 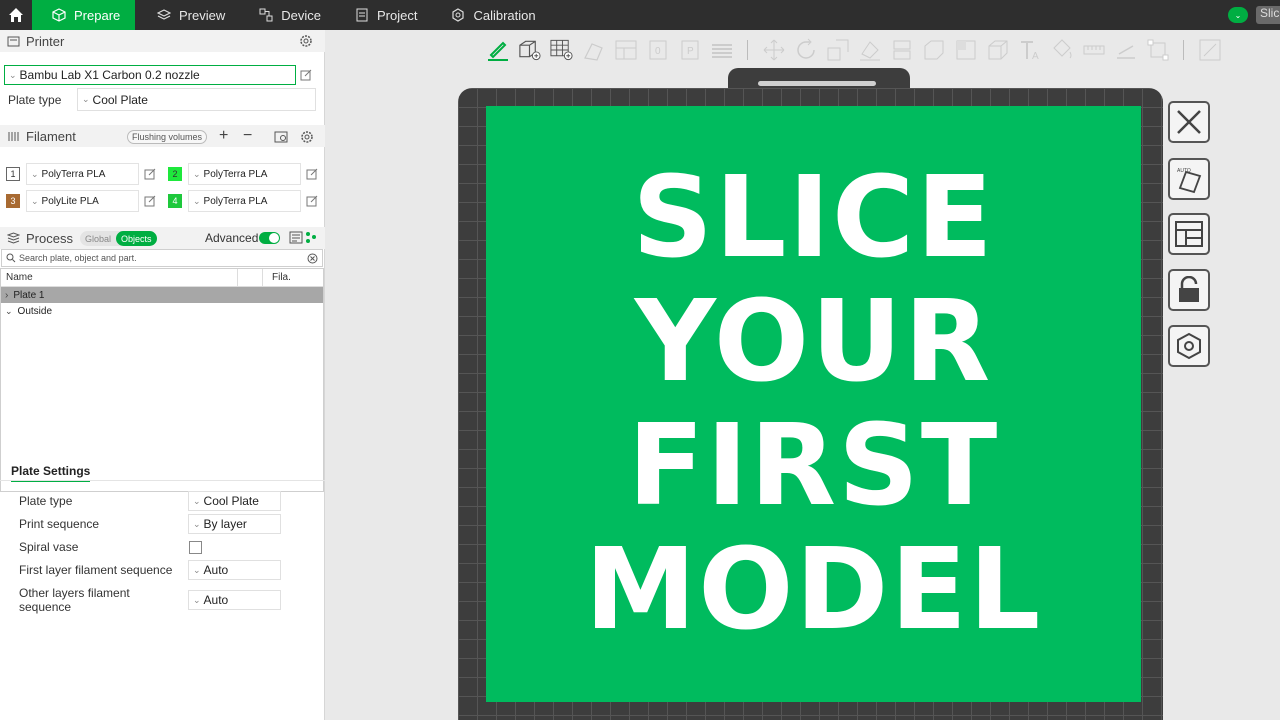 I want to click on spiral-vase-label: Spiral vase, so click(x=49, y=547).